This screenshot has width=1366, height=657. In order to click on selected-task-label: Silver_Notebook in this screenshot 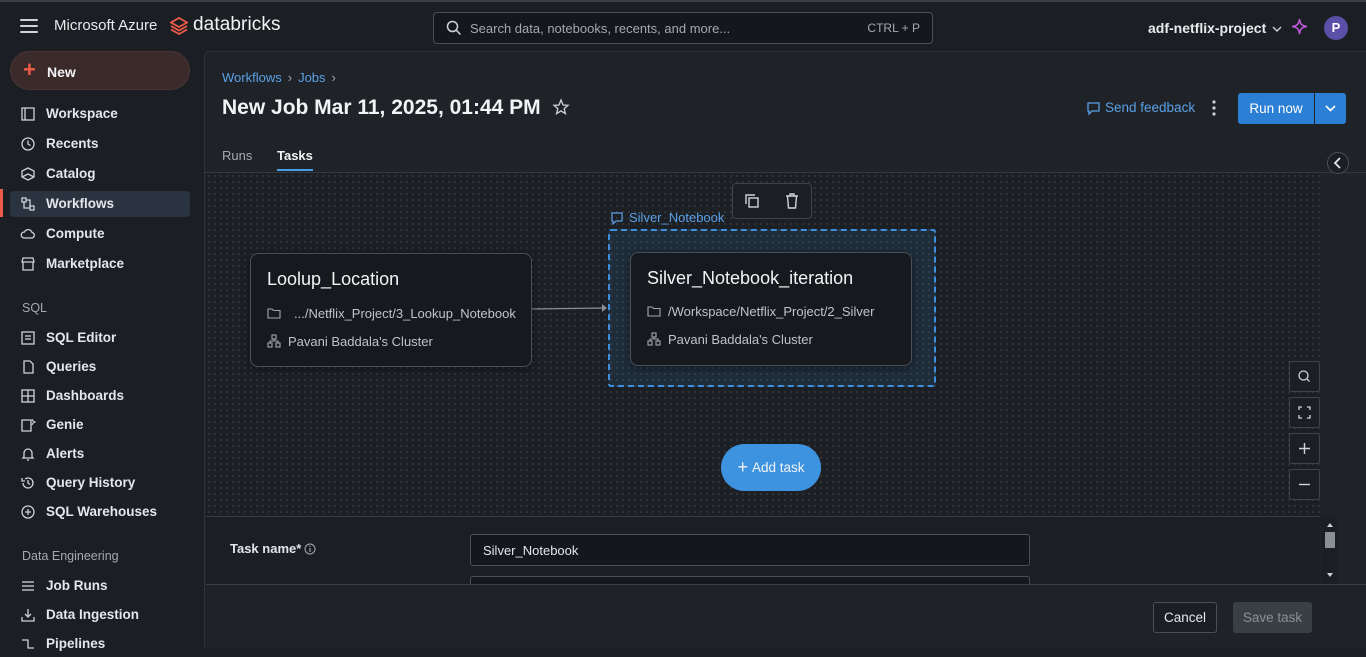, I will do `click(667, 217)`.